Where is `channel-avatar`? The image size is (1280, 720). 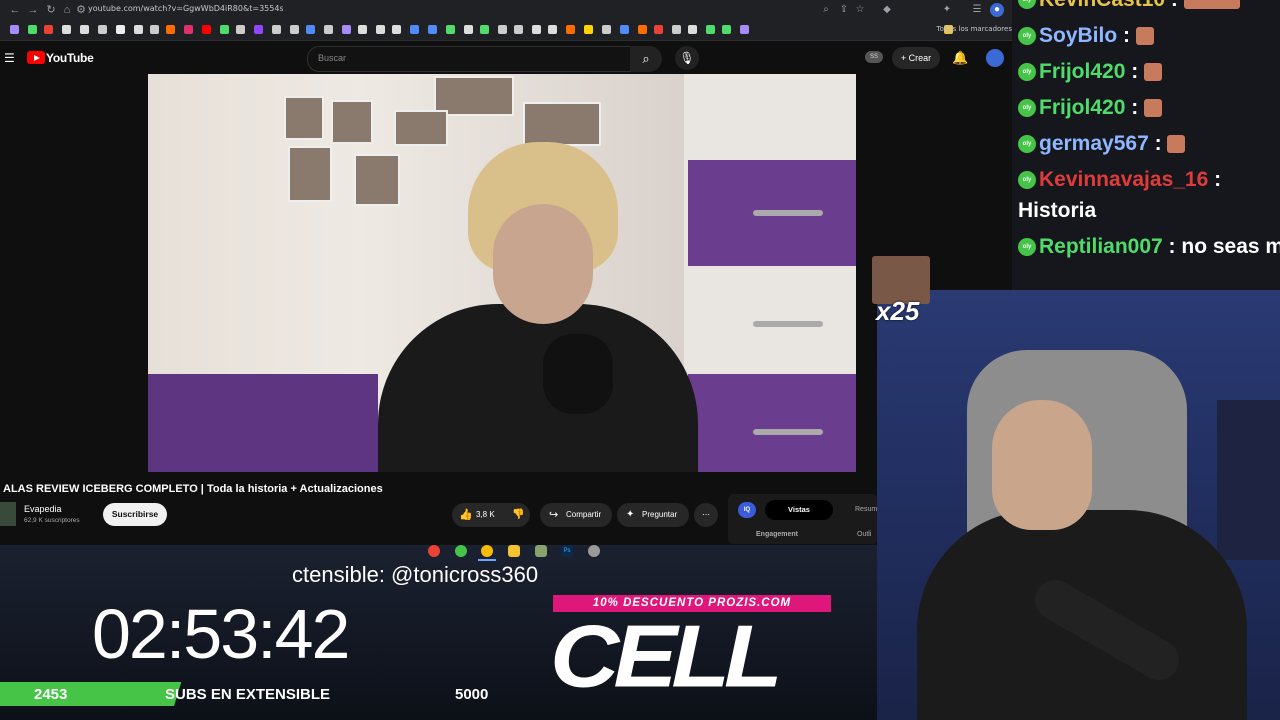
channel-avatar is located at coordinates (8, 514).